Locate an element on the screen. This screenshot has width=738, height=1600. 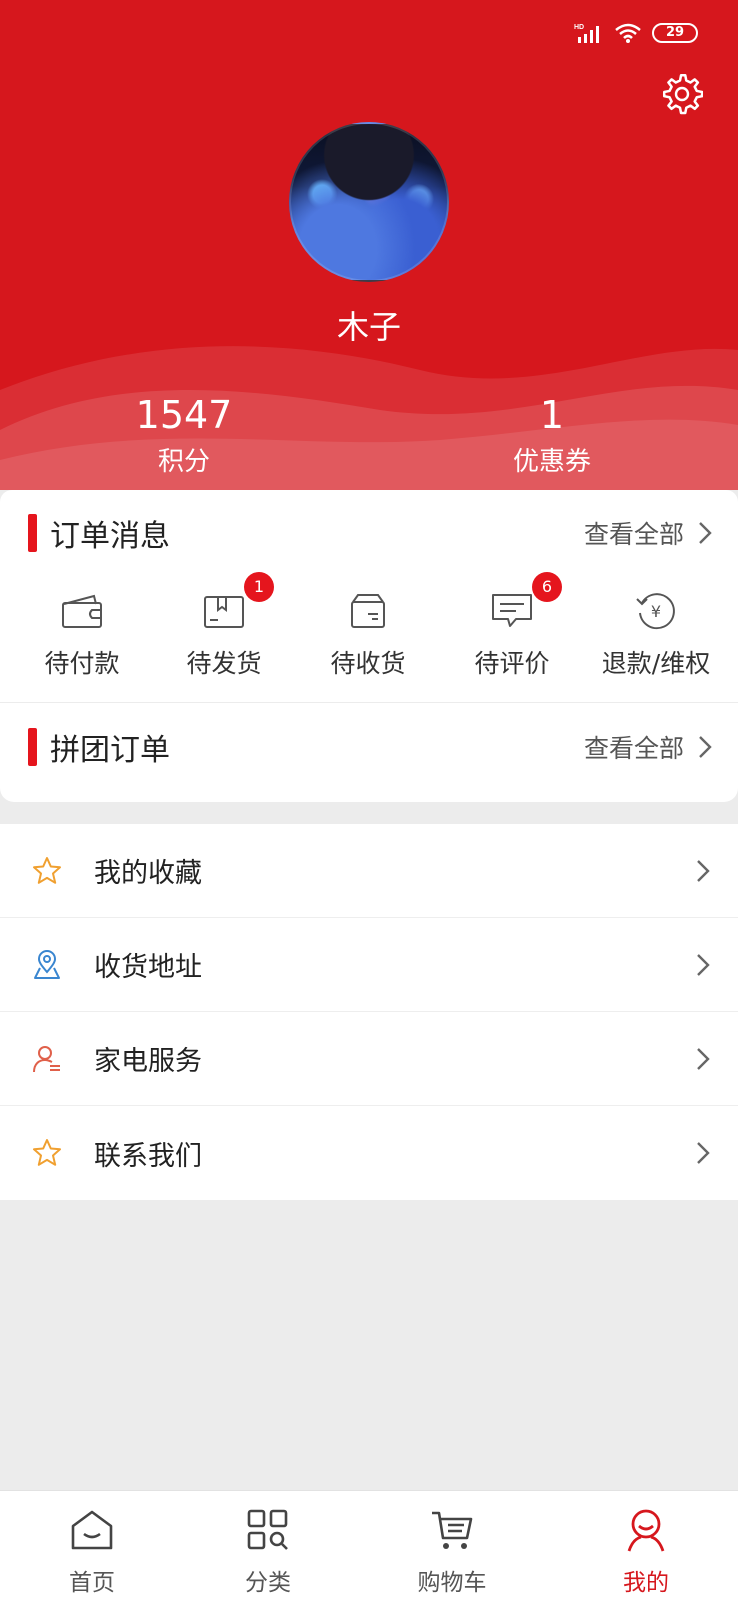
points-label: 积分 is located at coordinates (183, 462).